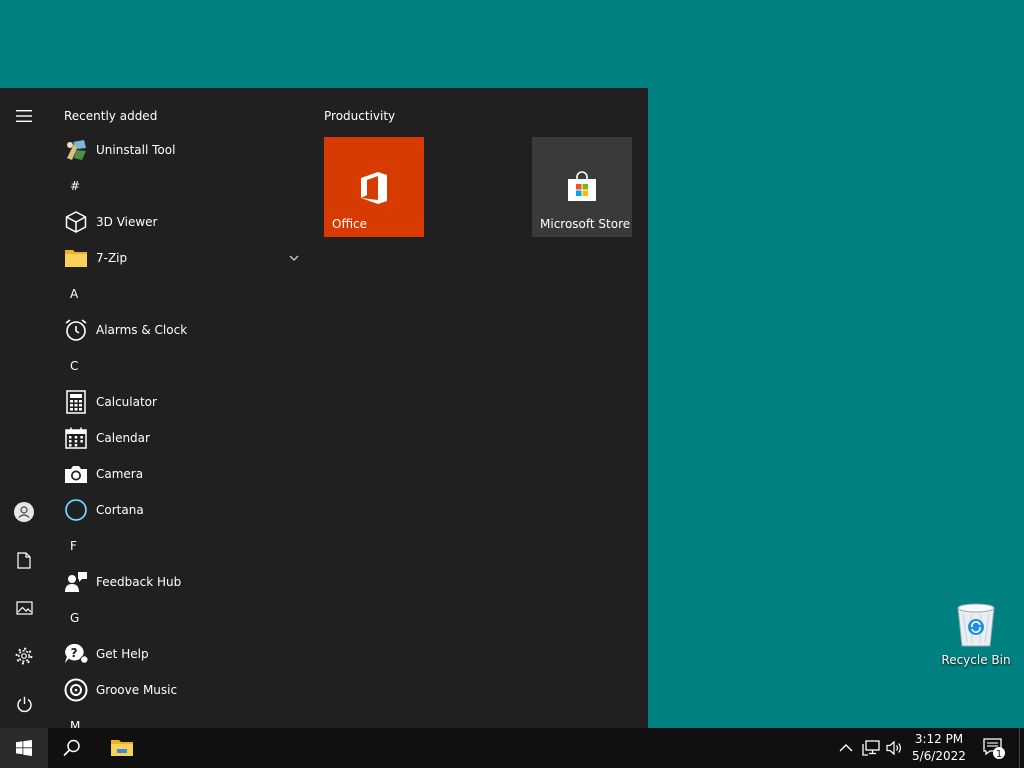  What do you see at coordinates (178, 258) in the screenshot?
I see `app-7-zip: 7-Zip` at bounding box center [178, 258].